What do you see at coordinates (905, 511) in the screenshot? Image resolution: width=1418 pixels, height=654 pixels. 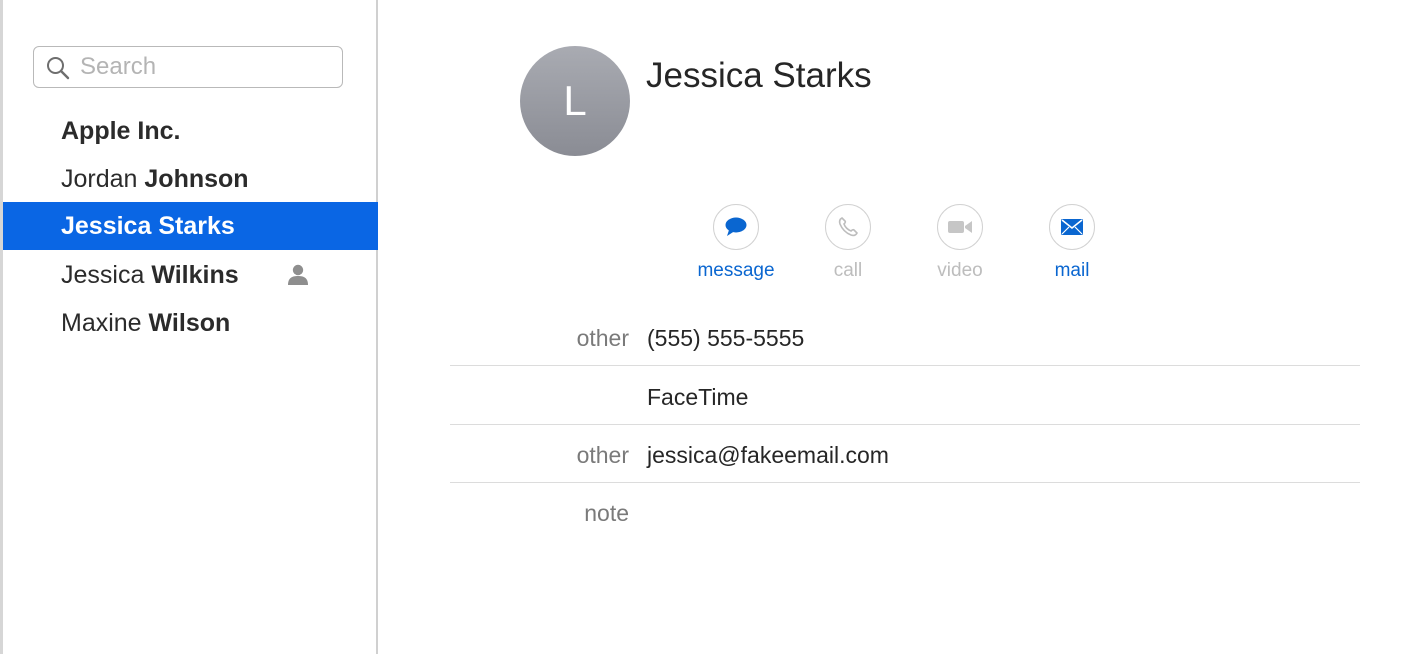 I see `field-row-note: note` at bounding box center [905, 511].